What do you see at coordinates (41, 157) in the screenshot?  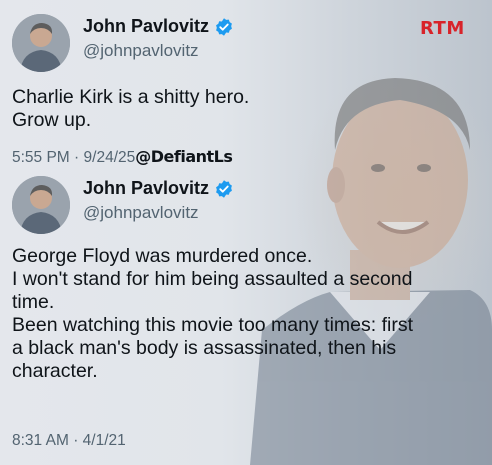 I see `tweet-time: 5:55 PM` at bounding box center [41, 157].